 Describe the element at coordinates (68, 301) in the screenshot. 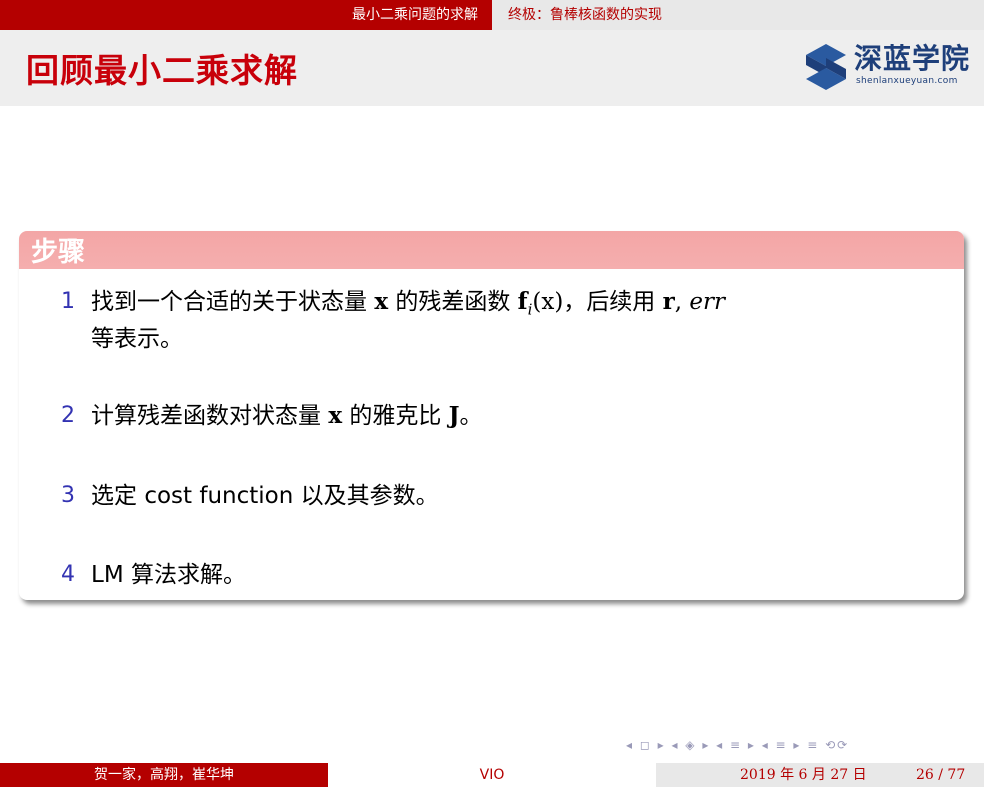

I see `item-number: 1` at that location.